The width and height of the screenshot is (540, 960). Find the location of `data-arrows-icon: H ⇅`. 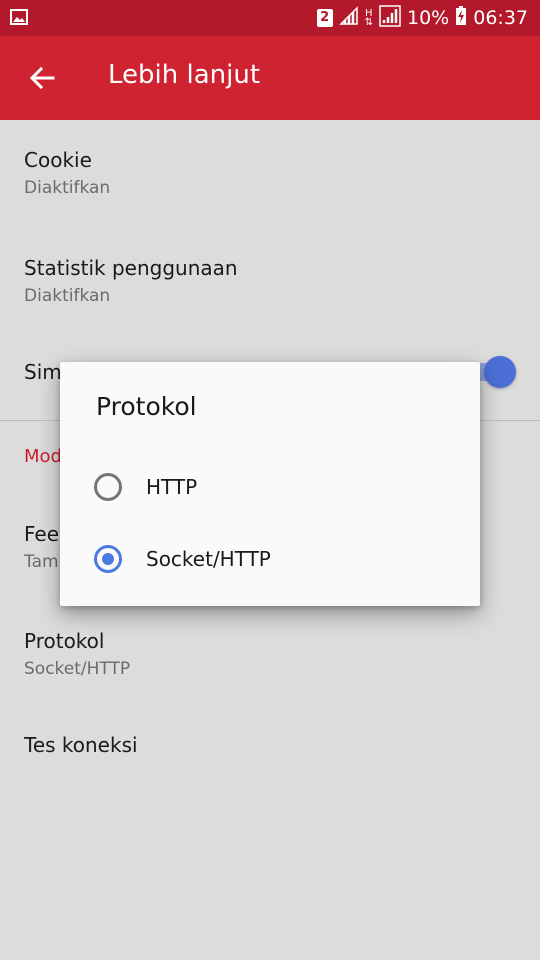

data-arrows-icon: H ⇅ is located at coordinates (368, 18).